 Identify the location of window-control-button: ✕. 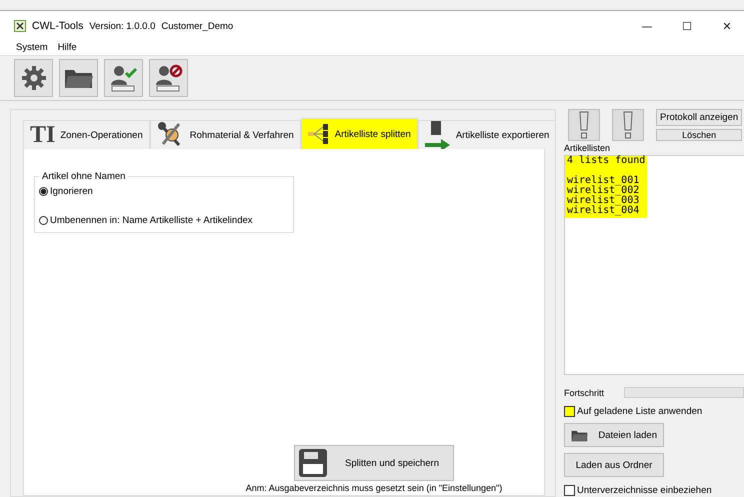
(727, 26).